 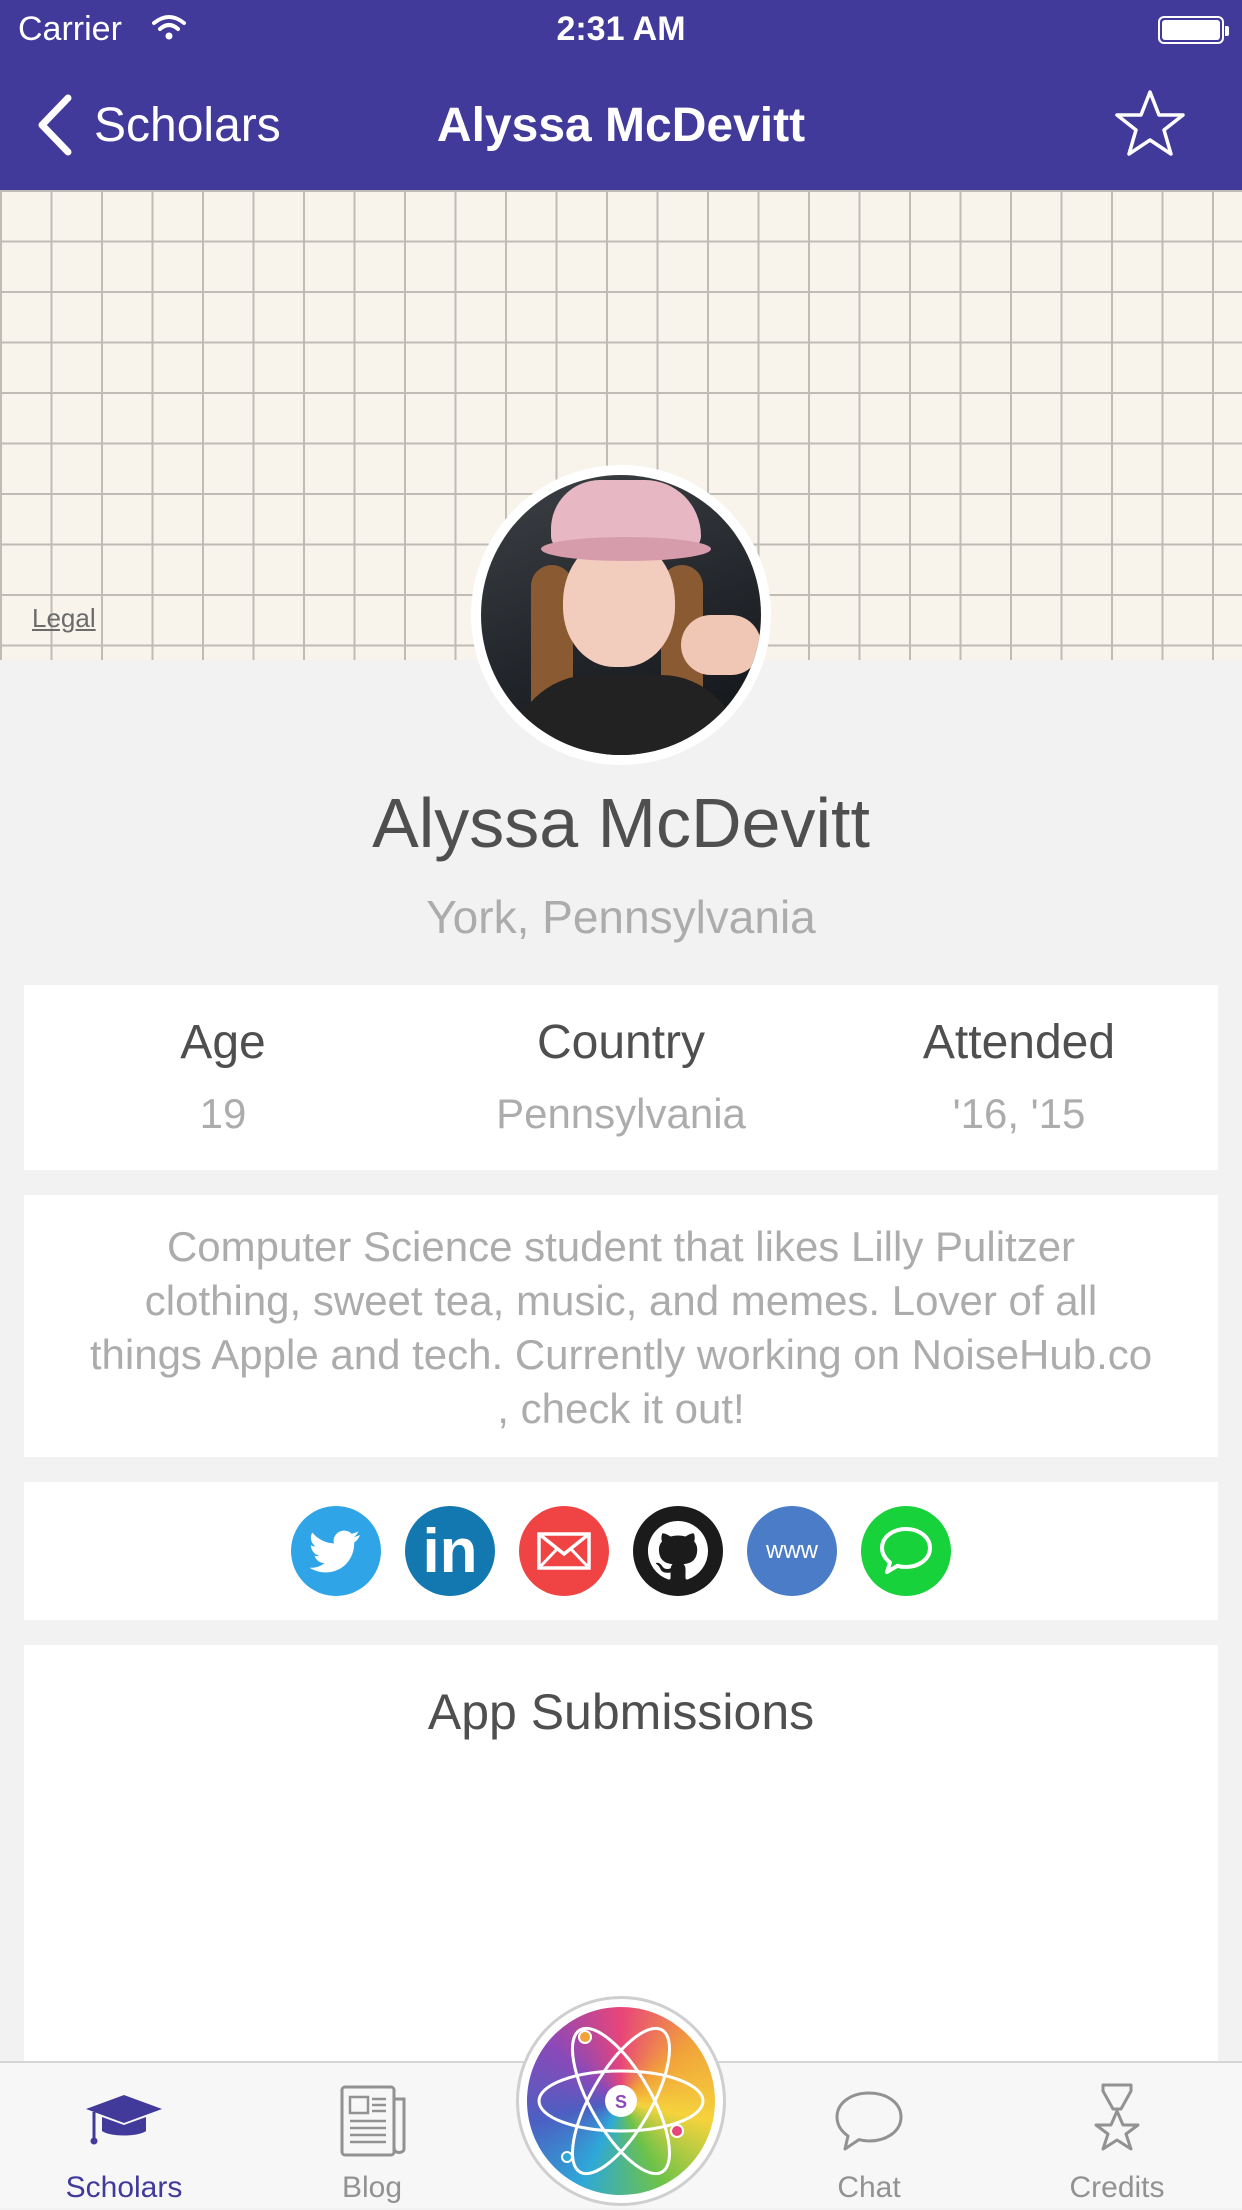 What do you see at coordinates (223, 1042) in the screenshot?
I see `stat-label: Age` at bounding box center [223, 1042].